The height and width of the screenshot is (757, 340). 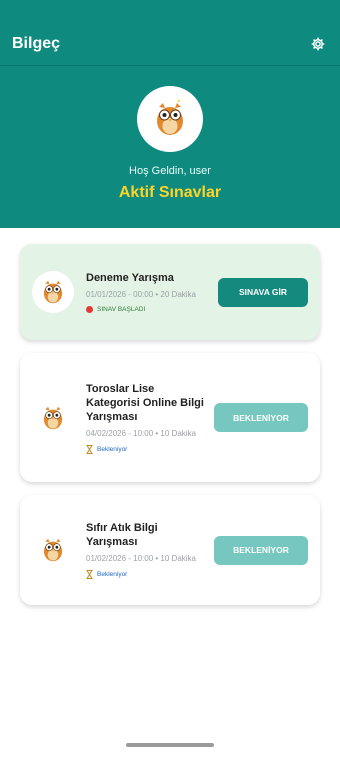 I want to click on red-dot-icon, so click(x=89, y=309).